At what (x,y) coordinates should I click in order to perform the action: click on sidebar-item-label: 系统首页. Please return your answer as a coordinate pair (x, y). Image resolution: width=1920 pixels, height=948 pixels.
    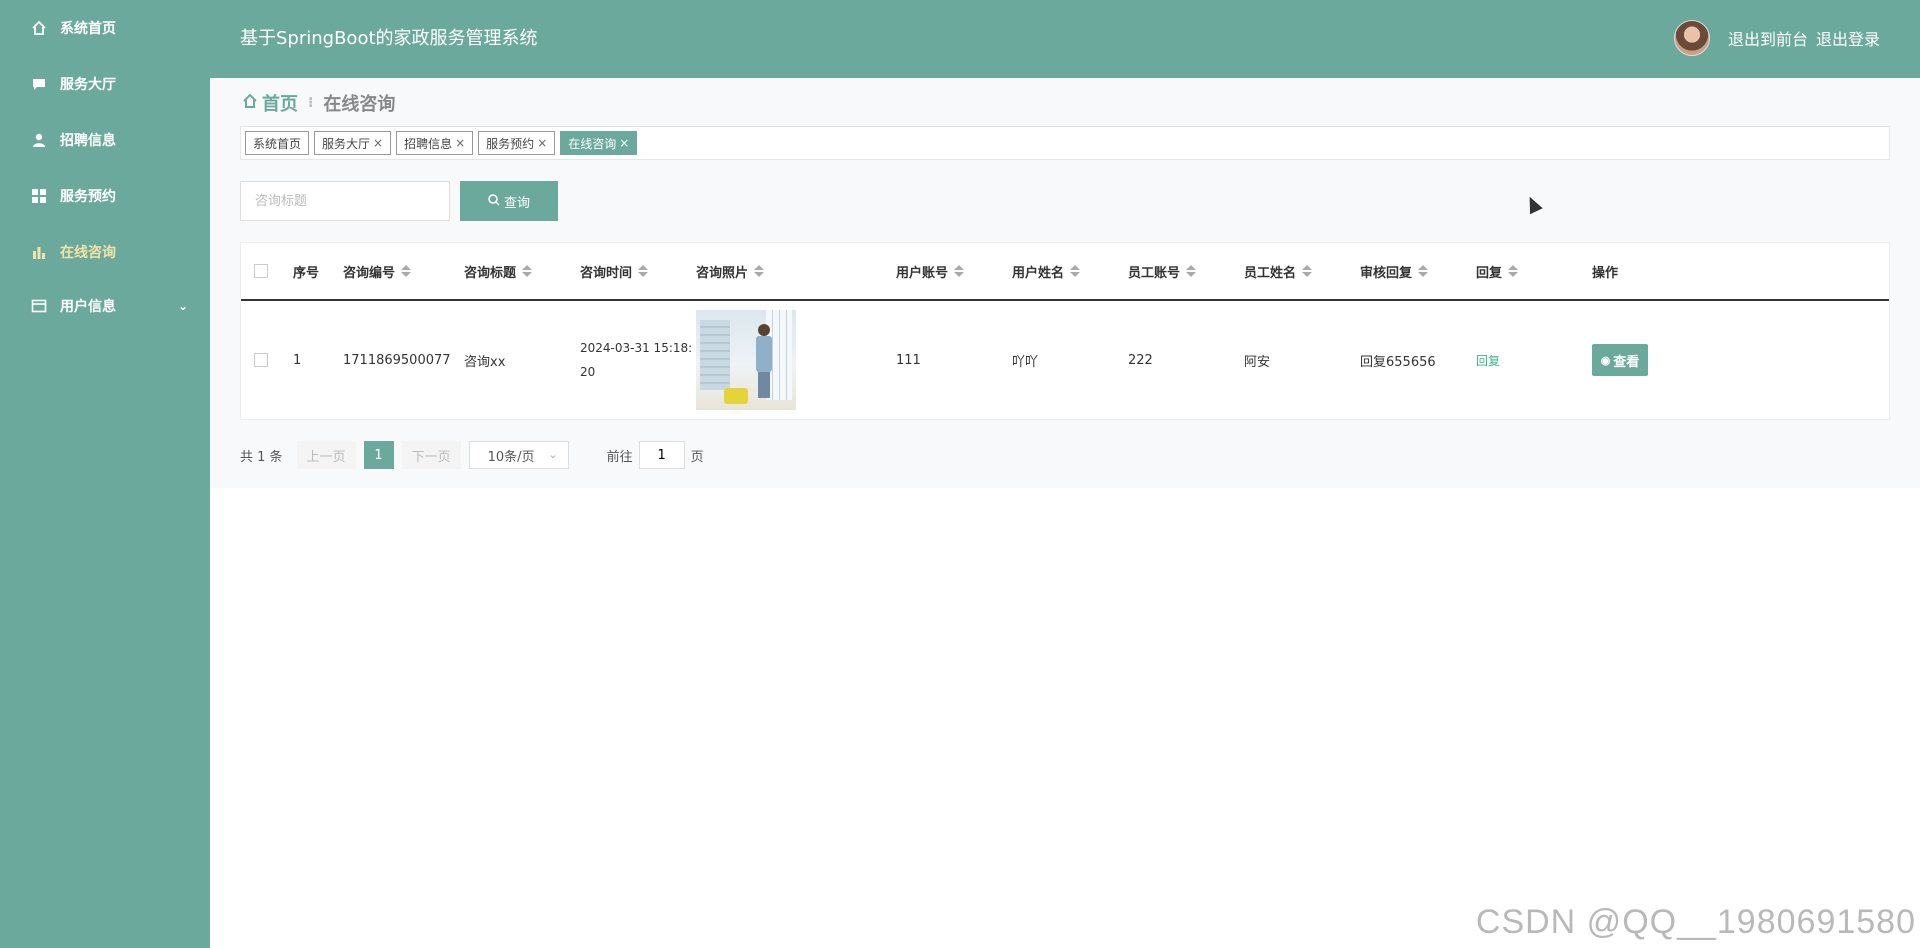
    Looking at the image, I should click on (88, 29).